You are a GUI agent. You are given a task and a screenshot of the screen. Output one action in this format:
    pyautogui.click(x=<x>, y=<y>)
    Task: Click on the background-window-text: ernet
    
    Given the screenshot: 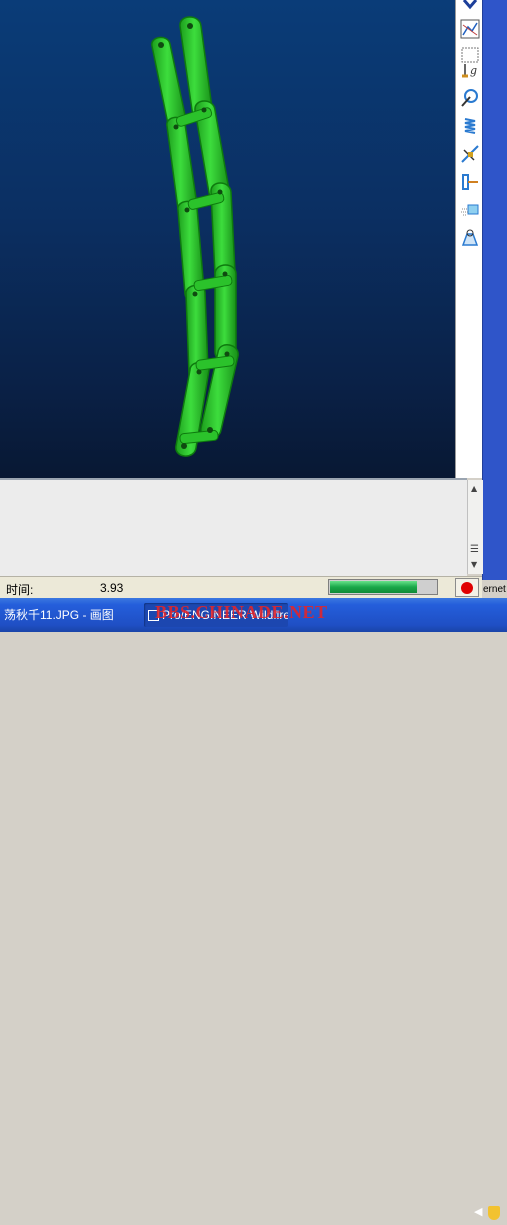 What is the action you would take?
    pyautogui.click(x=495, y=589)
    